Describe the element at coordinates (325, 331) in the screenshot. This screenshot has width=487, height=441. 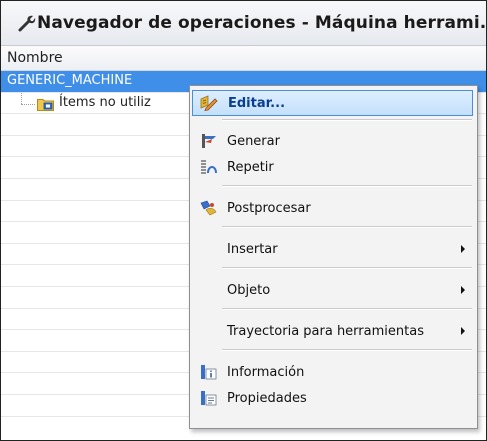
I see `menu-item-label: Trayectoria para herramientas` at that location.